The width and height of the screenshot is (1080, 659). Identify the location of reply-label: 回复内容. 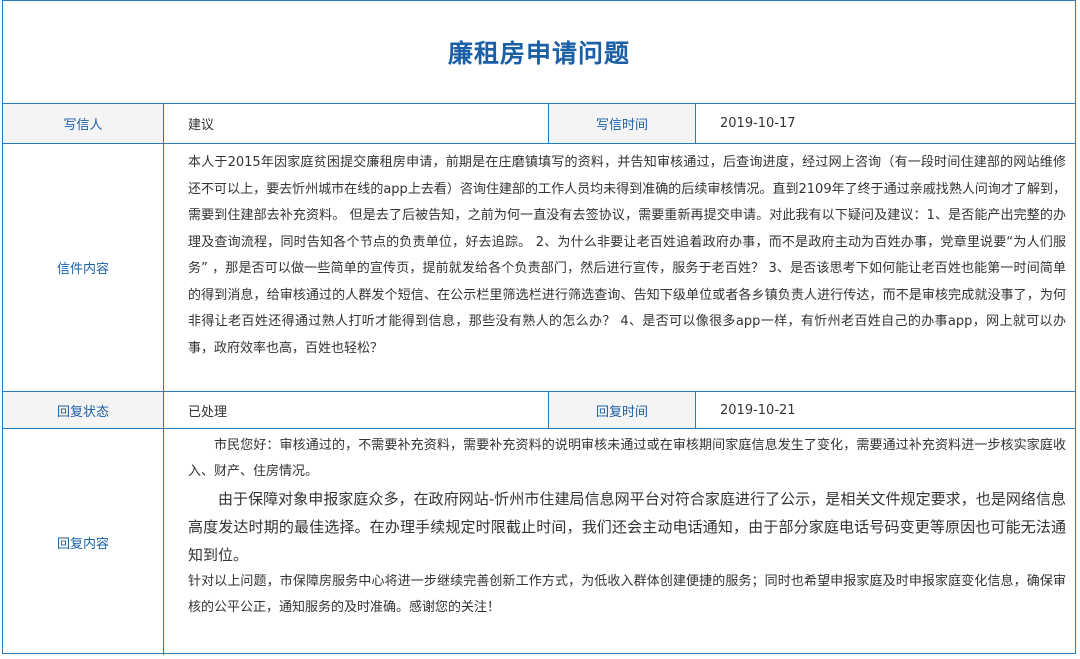
(83, 542).